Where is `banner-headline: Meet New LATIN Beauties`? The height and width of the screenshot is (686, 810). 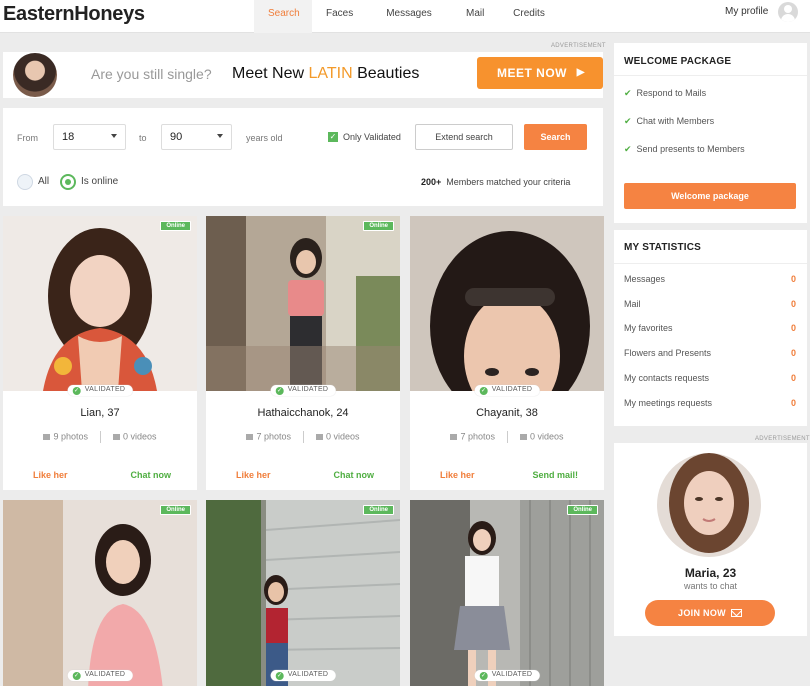 banner-headline: Meet New LATIN Beauties is located at coordinates (326, 73).